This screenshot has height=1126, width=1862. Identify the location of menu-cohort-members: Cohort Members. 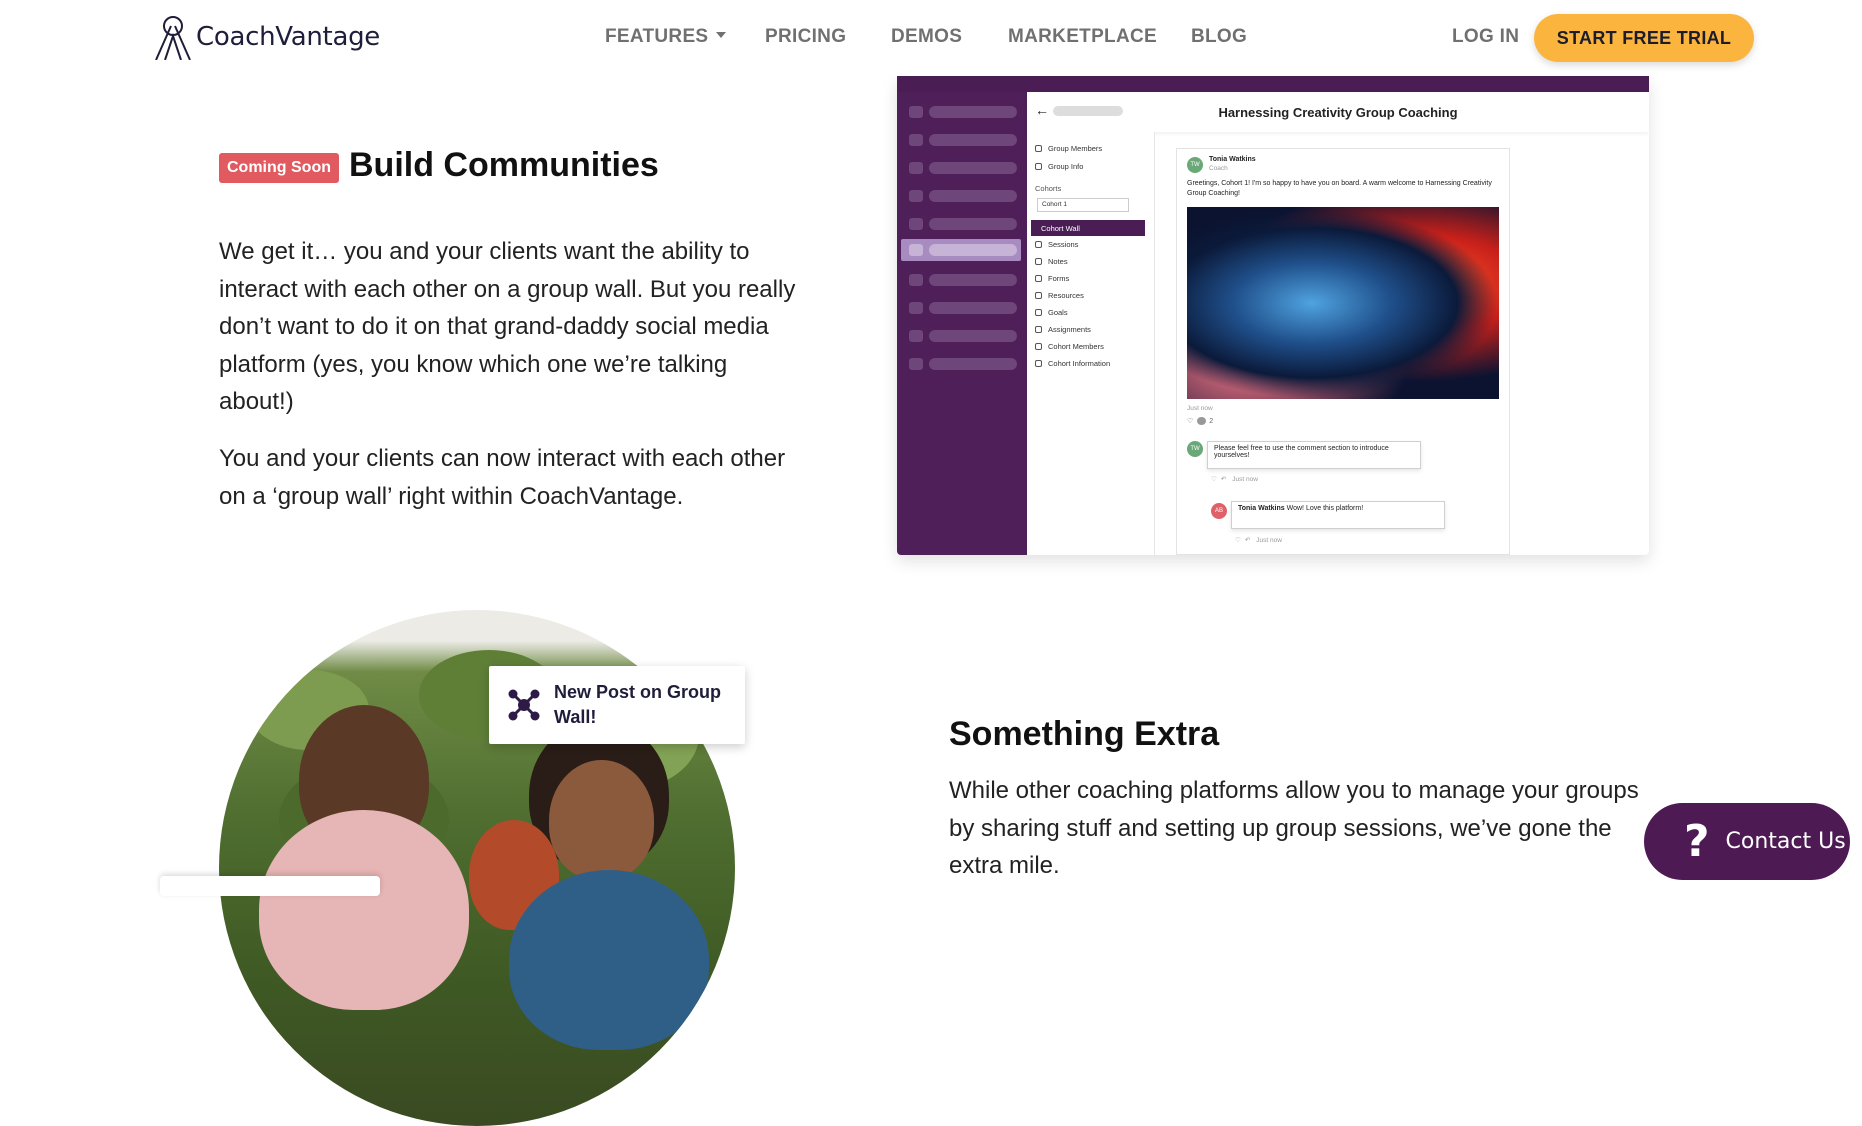
(1069, 346).